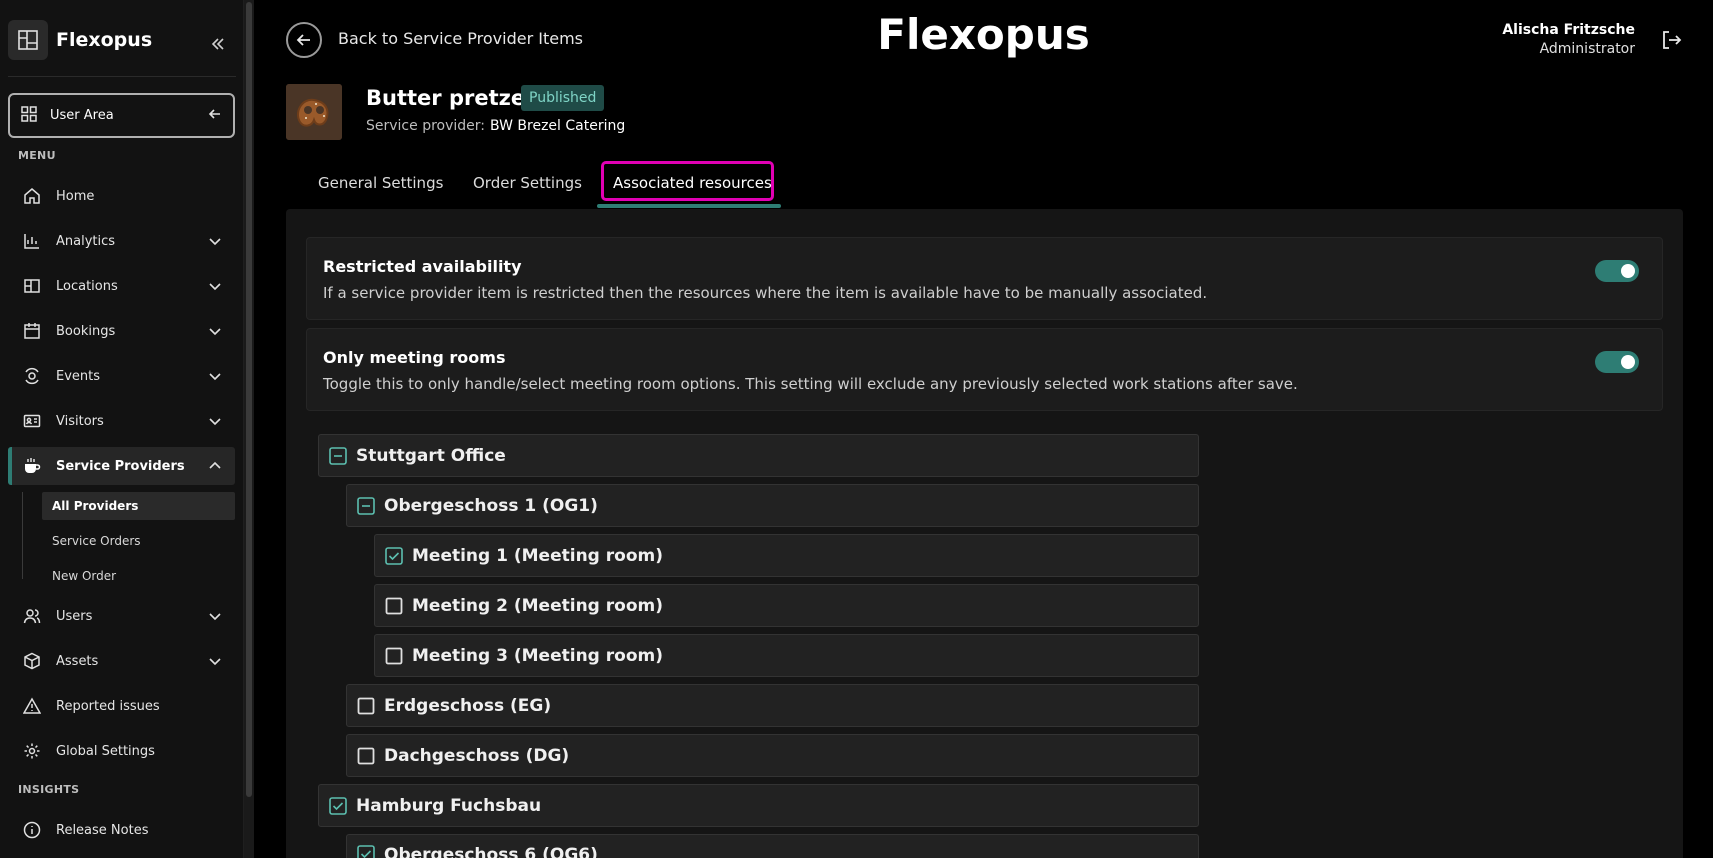  What do you see at coordinates (786, 555) in the screenshot?
I see `tree-item-meeting-1: Meeting 1 (Meeting room)` at bounding box center [786, 555].